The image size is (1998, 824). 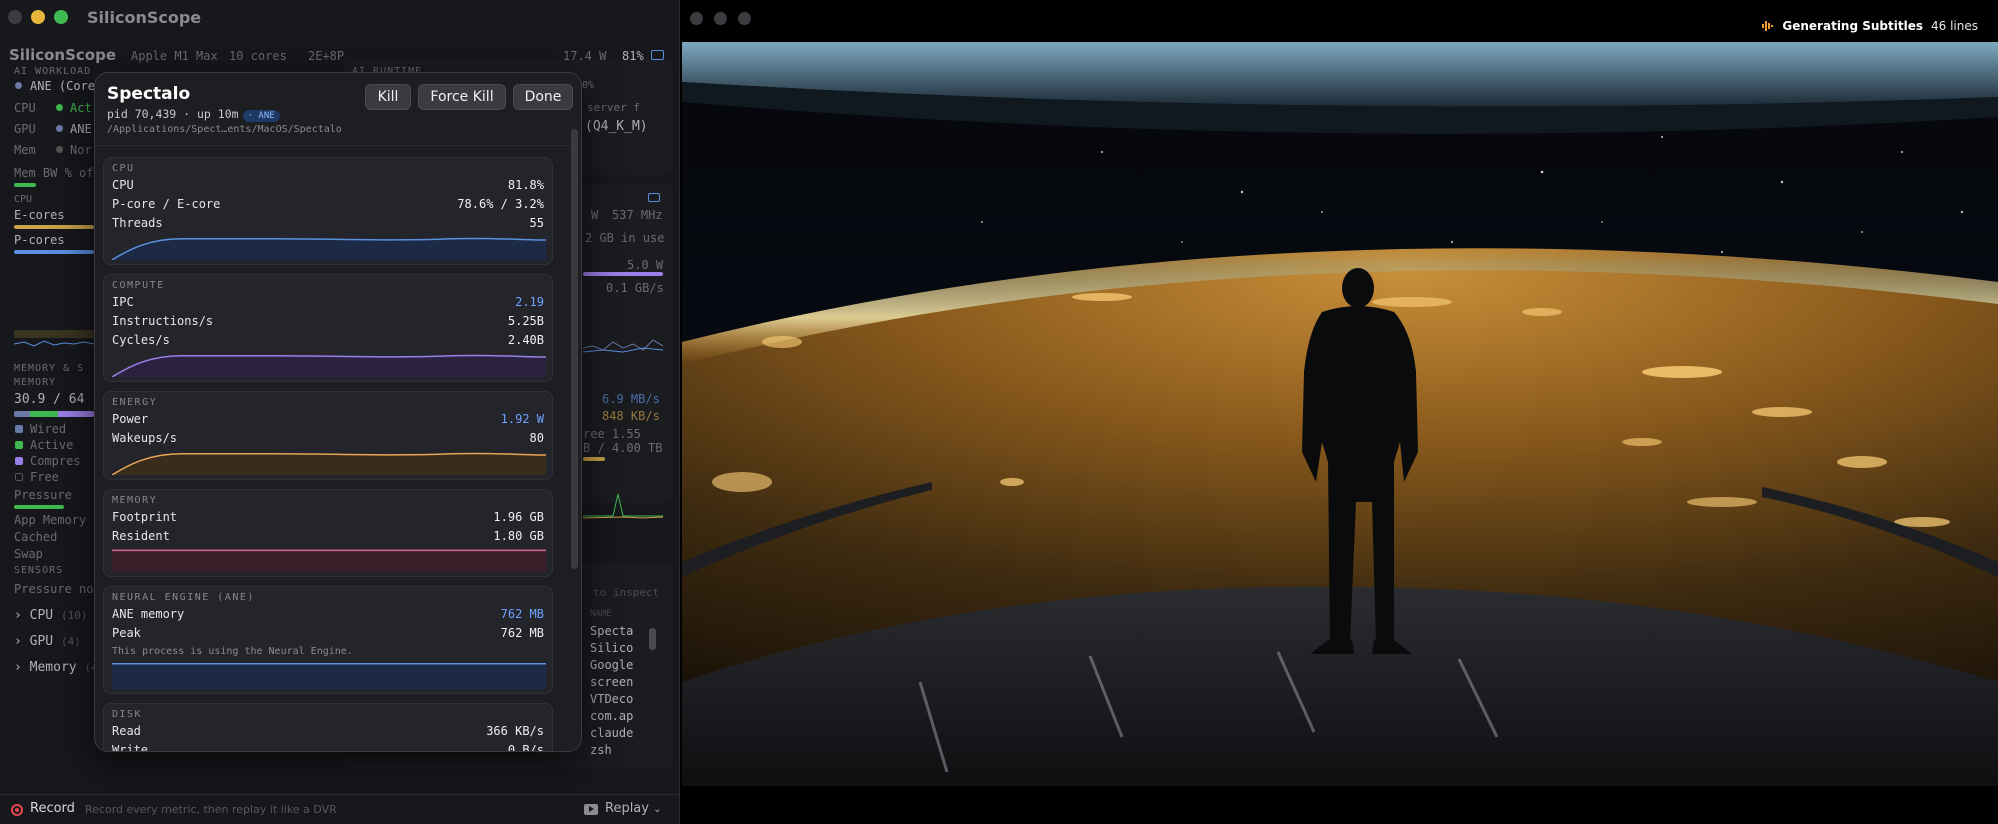 What do you see at coordinates (123, 185) in the screenshot?
I see `metric-label: CPU` at bounding box center [123, 185].